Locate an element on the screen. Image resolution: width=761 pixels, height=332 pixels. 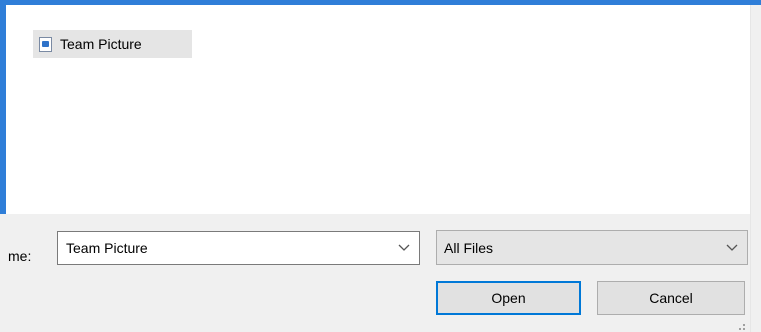
cancel-button: Cancel is located at coordinates (671, 298).